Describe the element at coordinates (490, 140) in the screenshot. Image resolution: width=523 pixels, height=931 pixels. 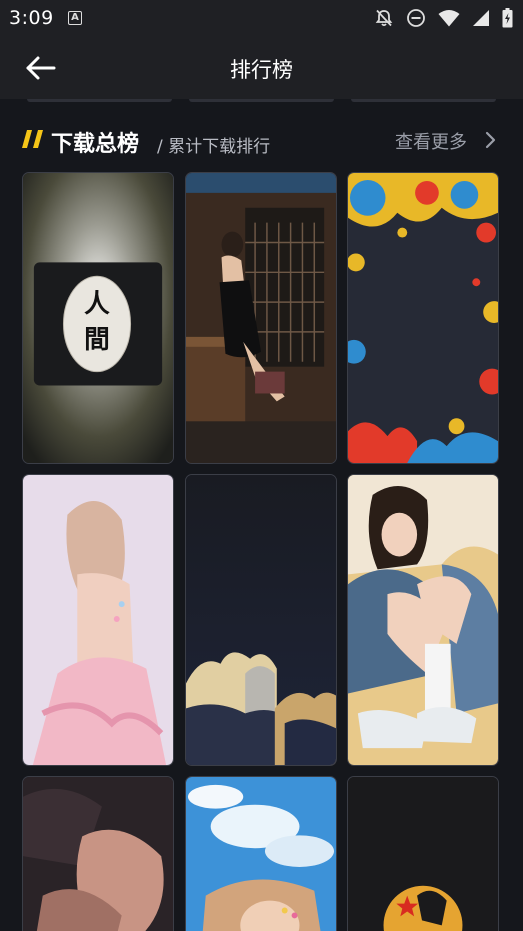
I see `chevron-right-icon` at that location.